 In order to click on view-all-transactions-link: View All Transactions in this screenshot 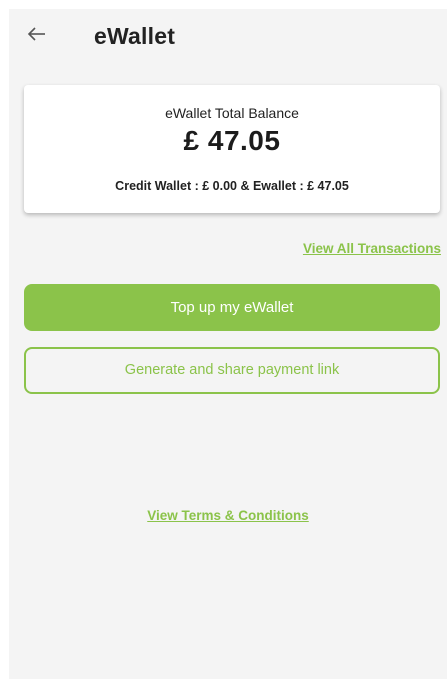, I will do `click(372, 248)`.